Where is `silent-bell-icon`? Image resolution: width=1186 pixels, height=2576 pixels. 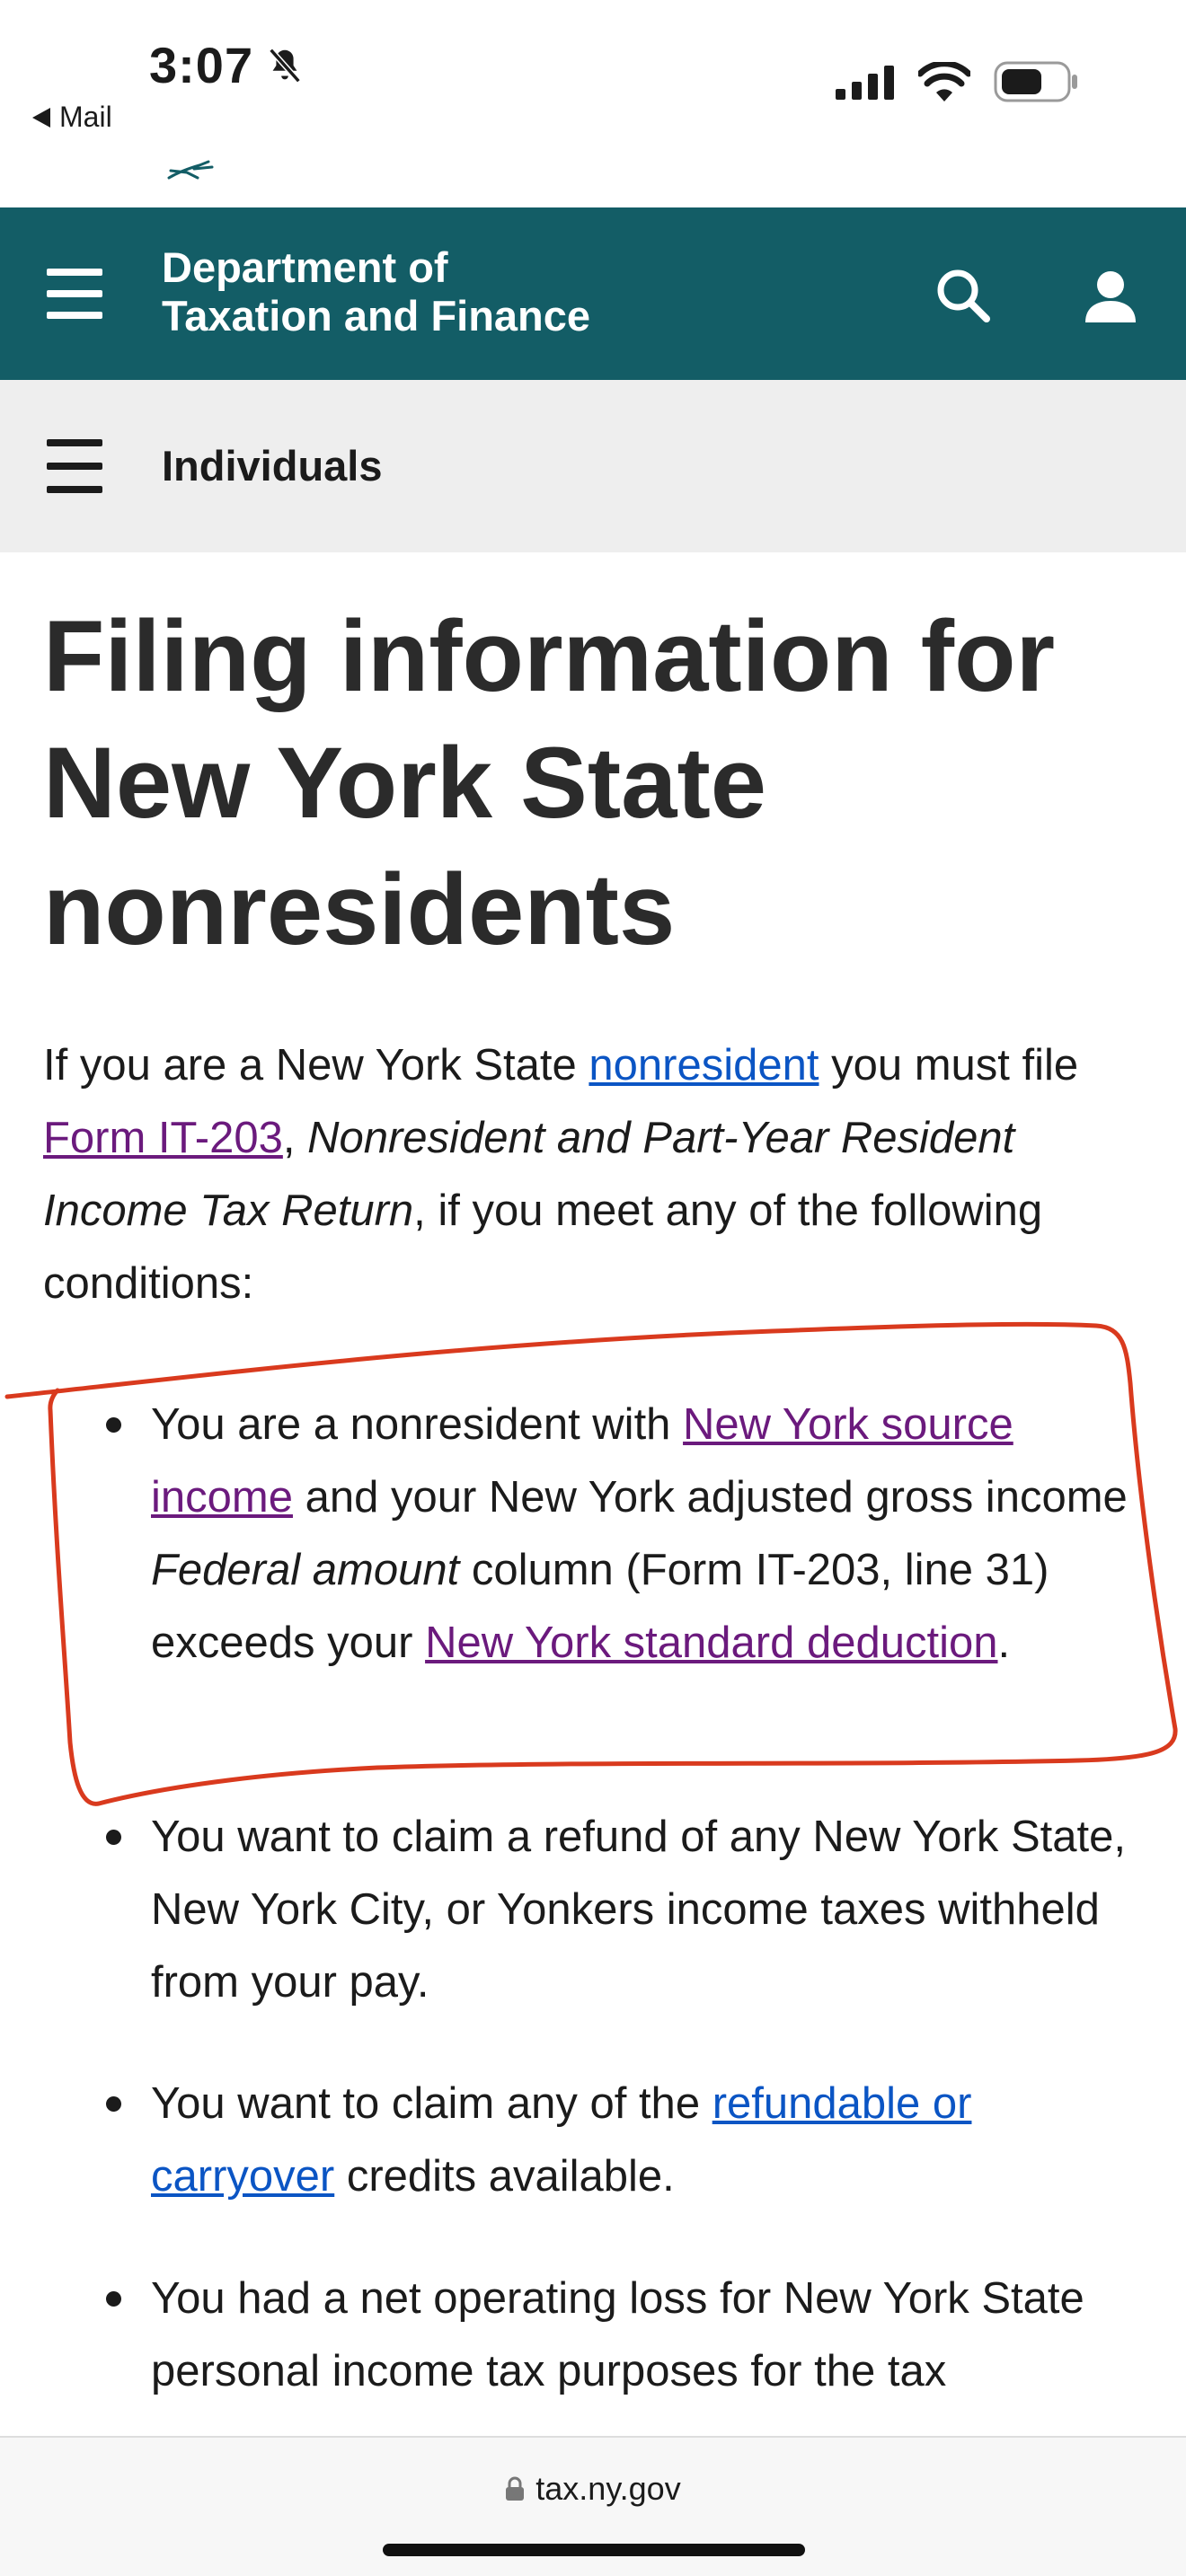 silent-bell-icon is located at coordinates (285, 65).